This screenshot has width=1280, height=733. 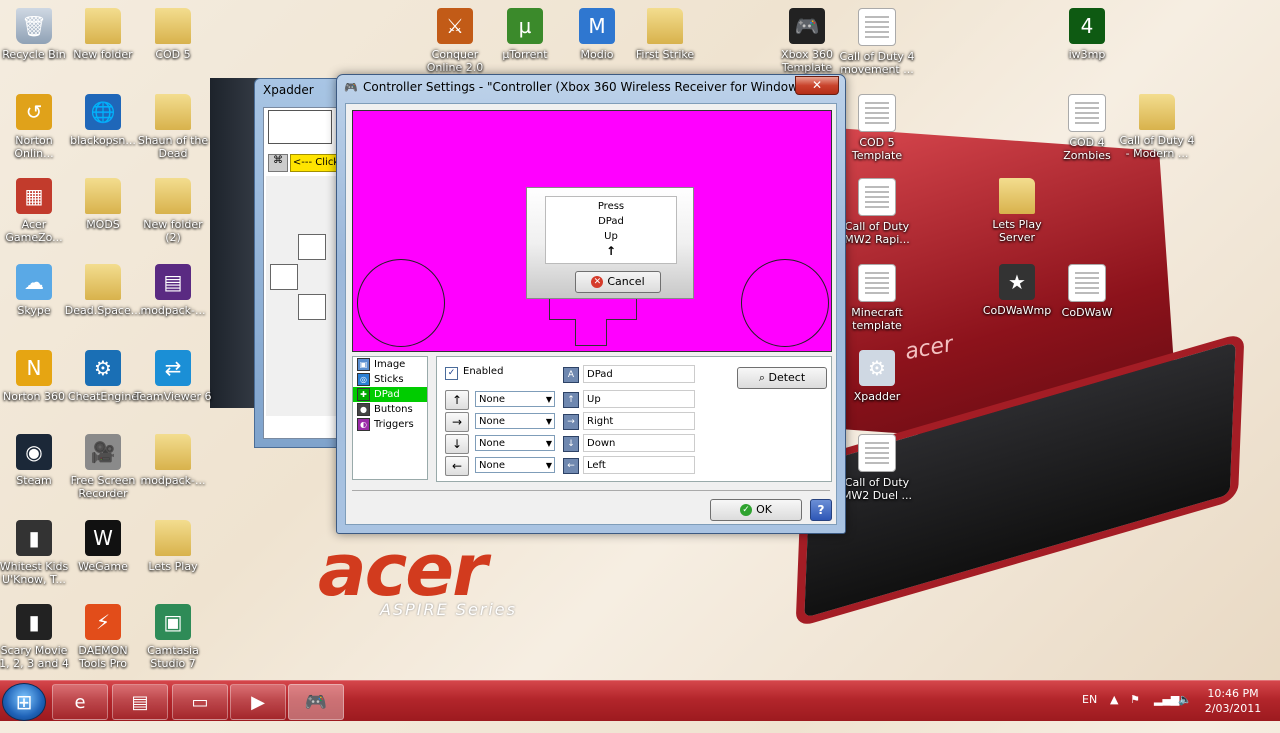 I want to click on flag-icon: ⚑, so click(x=1135, y=713).